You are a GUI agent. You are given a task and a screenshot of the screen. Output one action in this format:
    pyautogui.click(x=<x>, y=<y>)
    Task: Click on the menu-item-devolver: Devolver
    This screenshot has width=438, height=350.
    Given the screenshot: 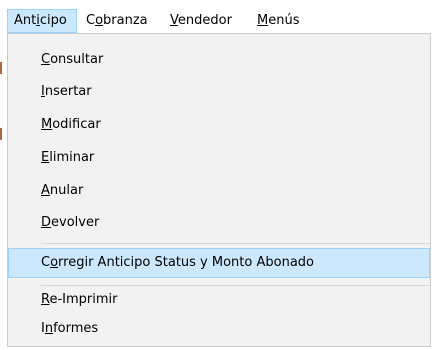 What is the action you would take?
    pyautogui.click(x=219, y=223)
    